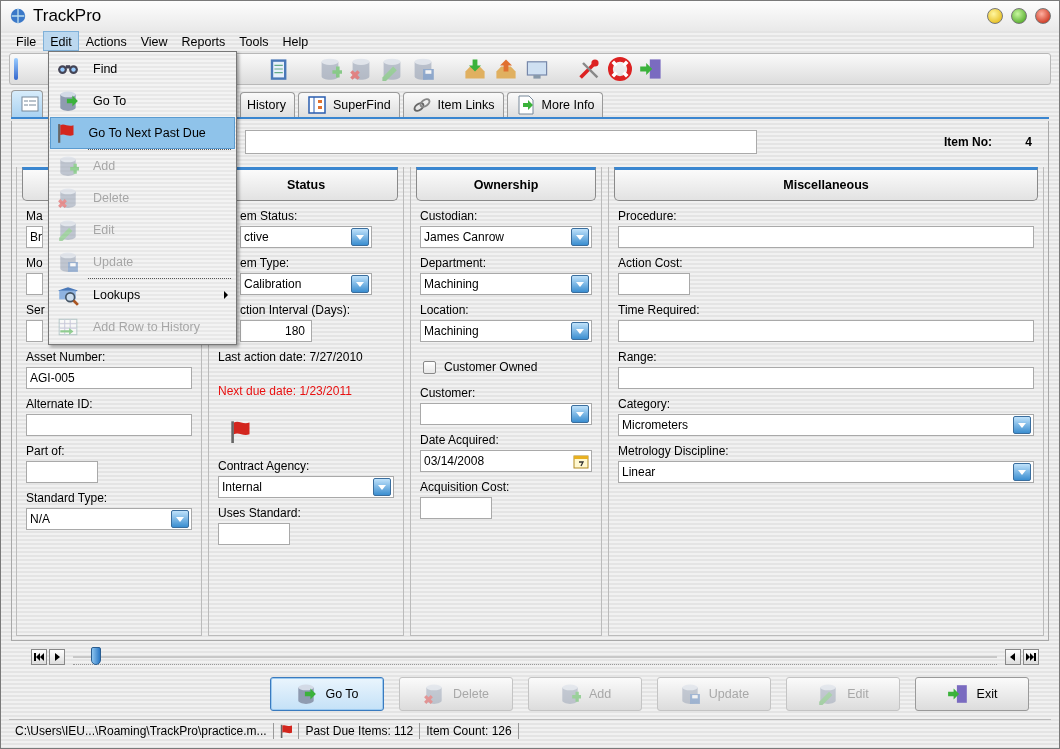 The width and height of the screenshot is (1060, 749). I want to click on calendar-icon, so click(581, 461).